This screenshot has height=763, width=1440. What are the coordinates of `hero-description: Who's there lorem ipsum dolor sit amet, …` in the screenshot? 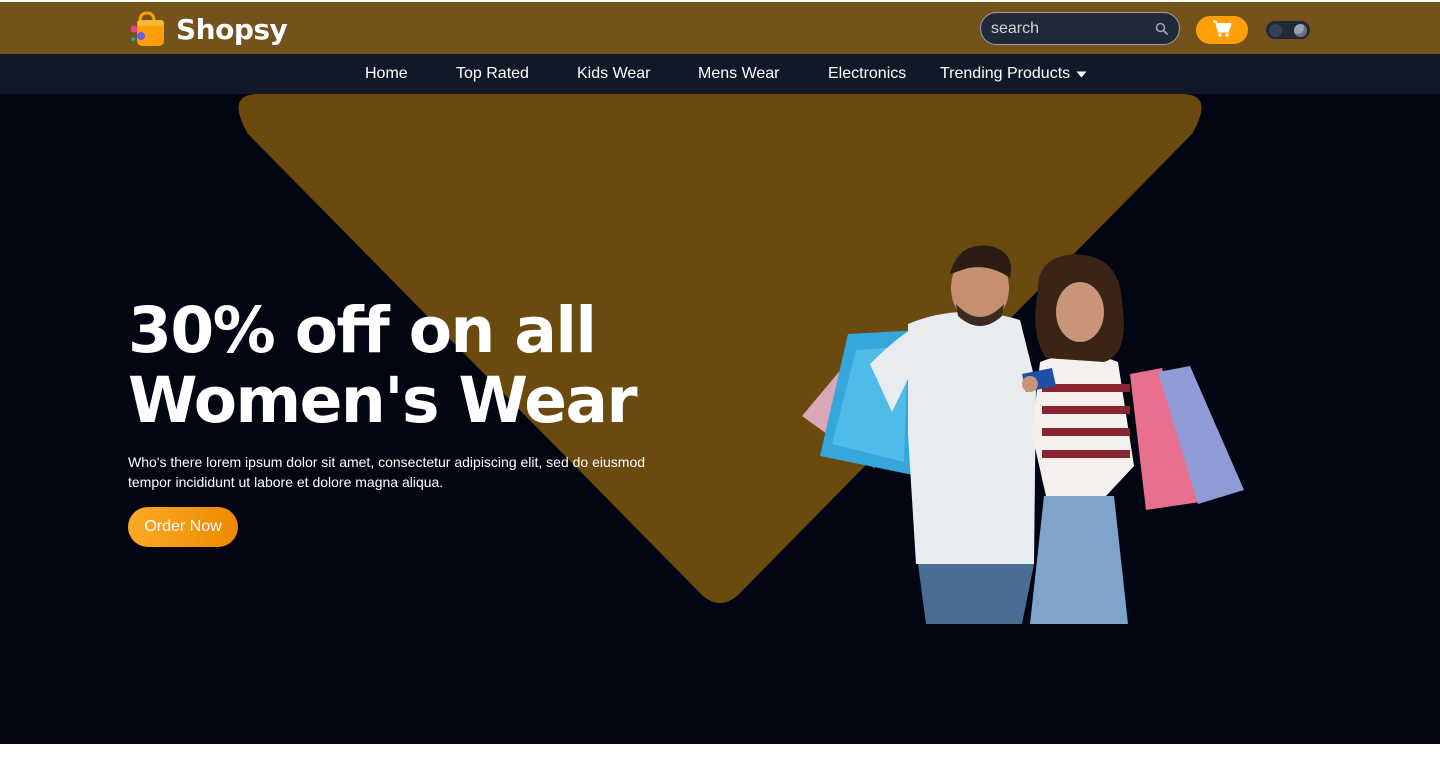 It's located at (387, 472).